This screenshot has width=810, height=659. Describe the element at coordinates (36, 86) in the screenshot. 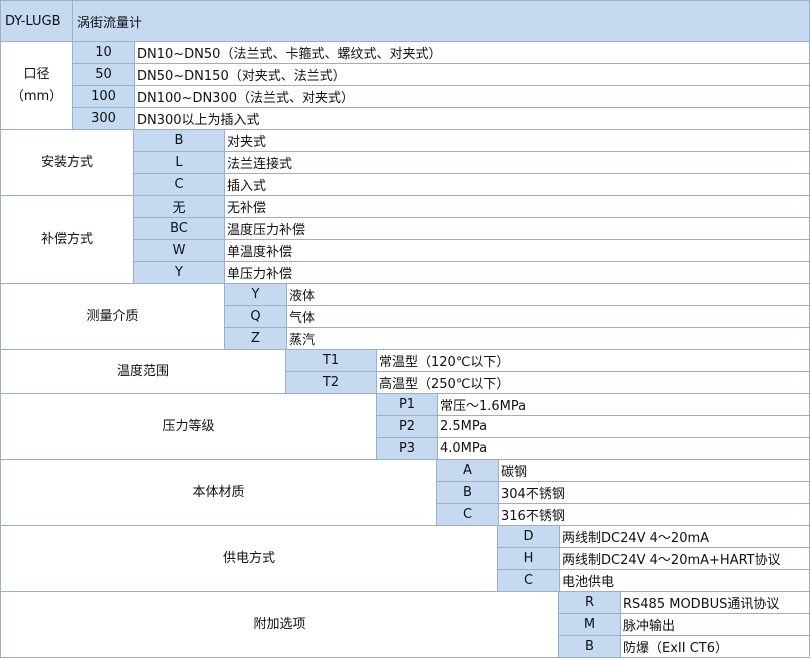

I see `category-cell: 口径 （mm）` at that location.